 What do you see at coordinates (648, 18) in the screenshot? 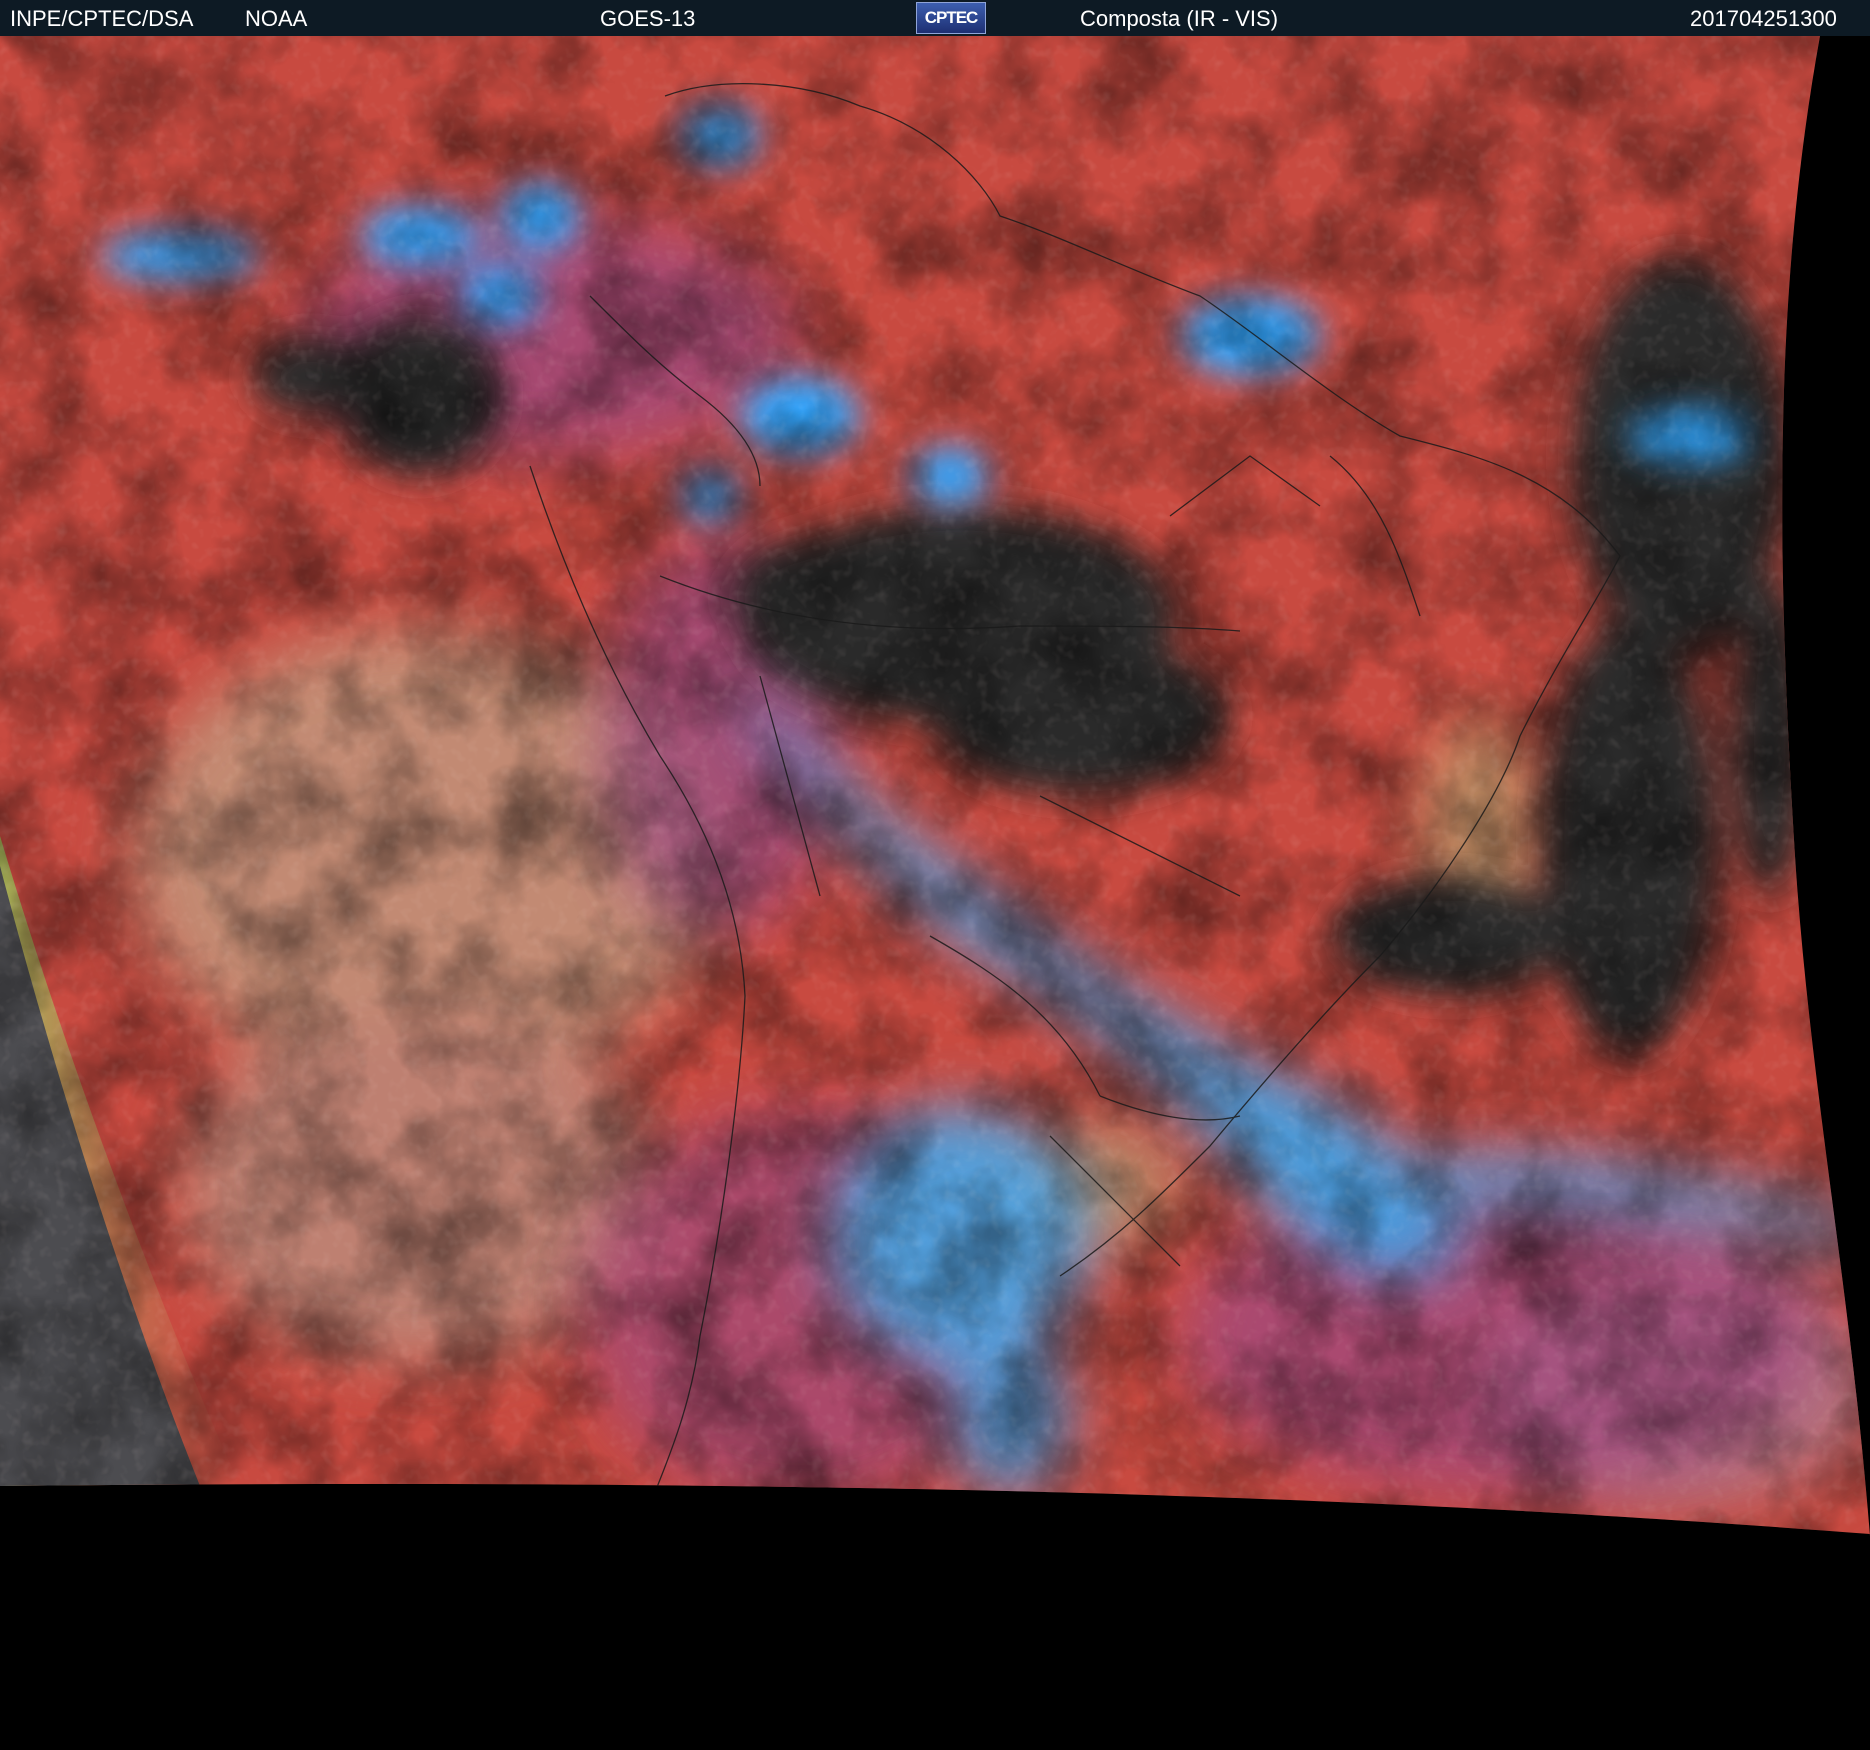
I see `satellite-label: GOES-13` at bounding box center [648, 18].